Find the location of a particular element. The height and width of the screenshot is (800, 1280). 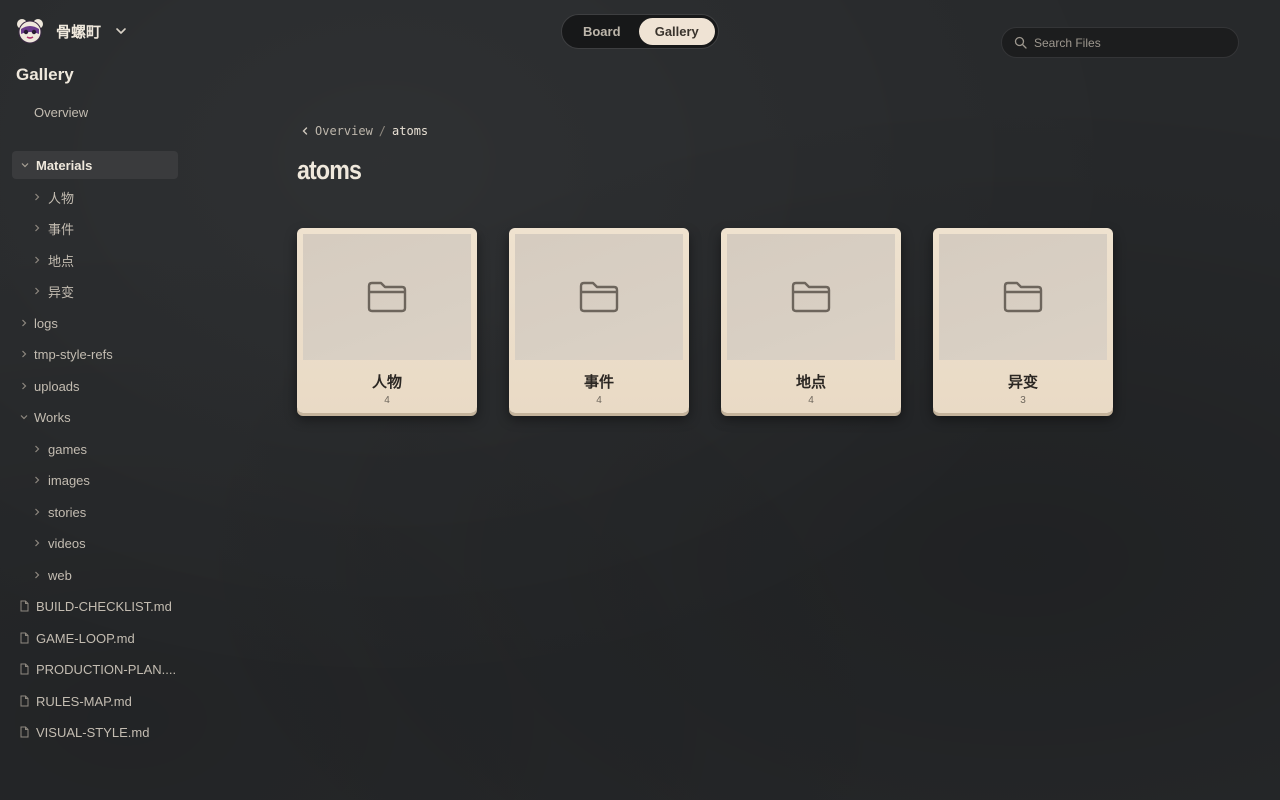

sidebar-item-label: GAME-LOOP.md is located at coordinates (85, 638).